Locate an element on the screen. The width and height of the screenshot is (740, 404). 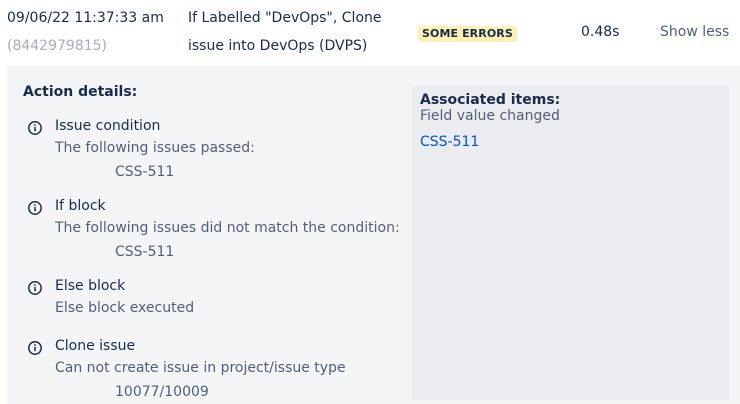
run-id: (8442979815) is located at coordinates (57, 46).